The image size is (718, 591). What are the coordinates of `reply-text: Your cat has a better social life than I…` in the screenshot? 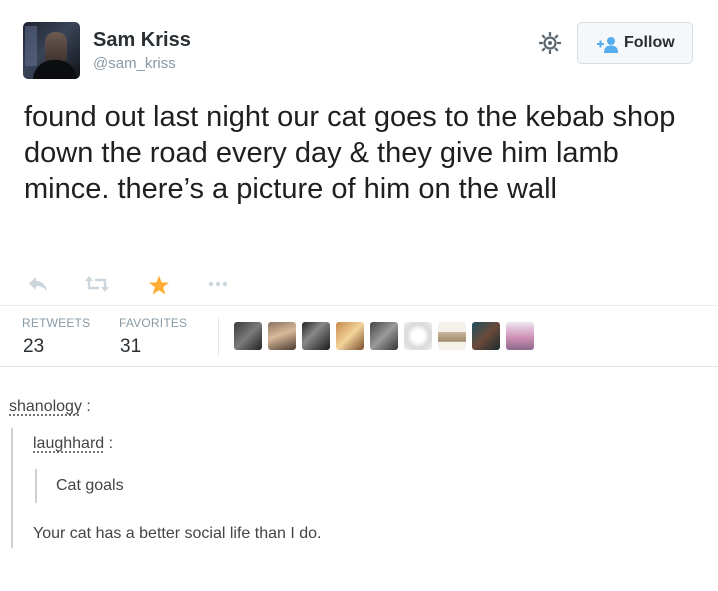 It's located at (177, 533).